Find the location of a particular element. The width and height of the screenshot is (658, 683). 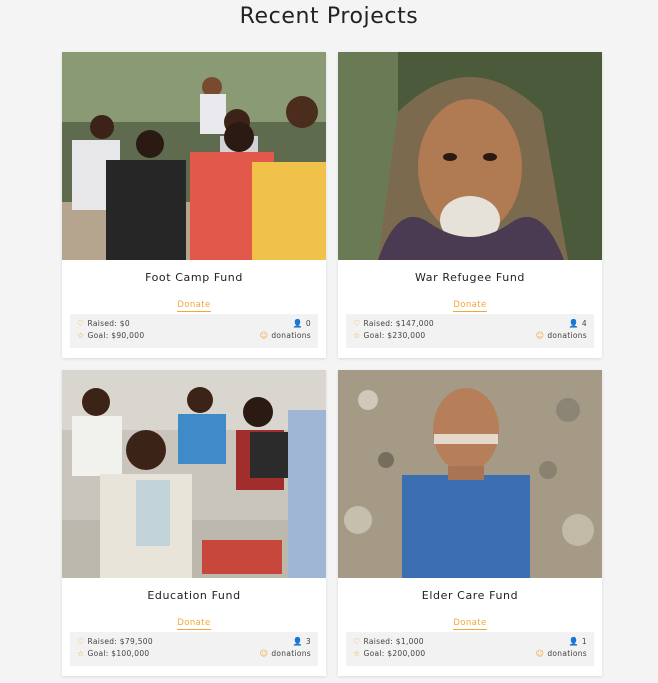

goal-amount: Goal: $90,000 is located at coordinates (116, 335).